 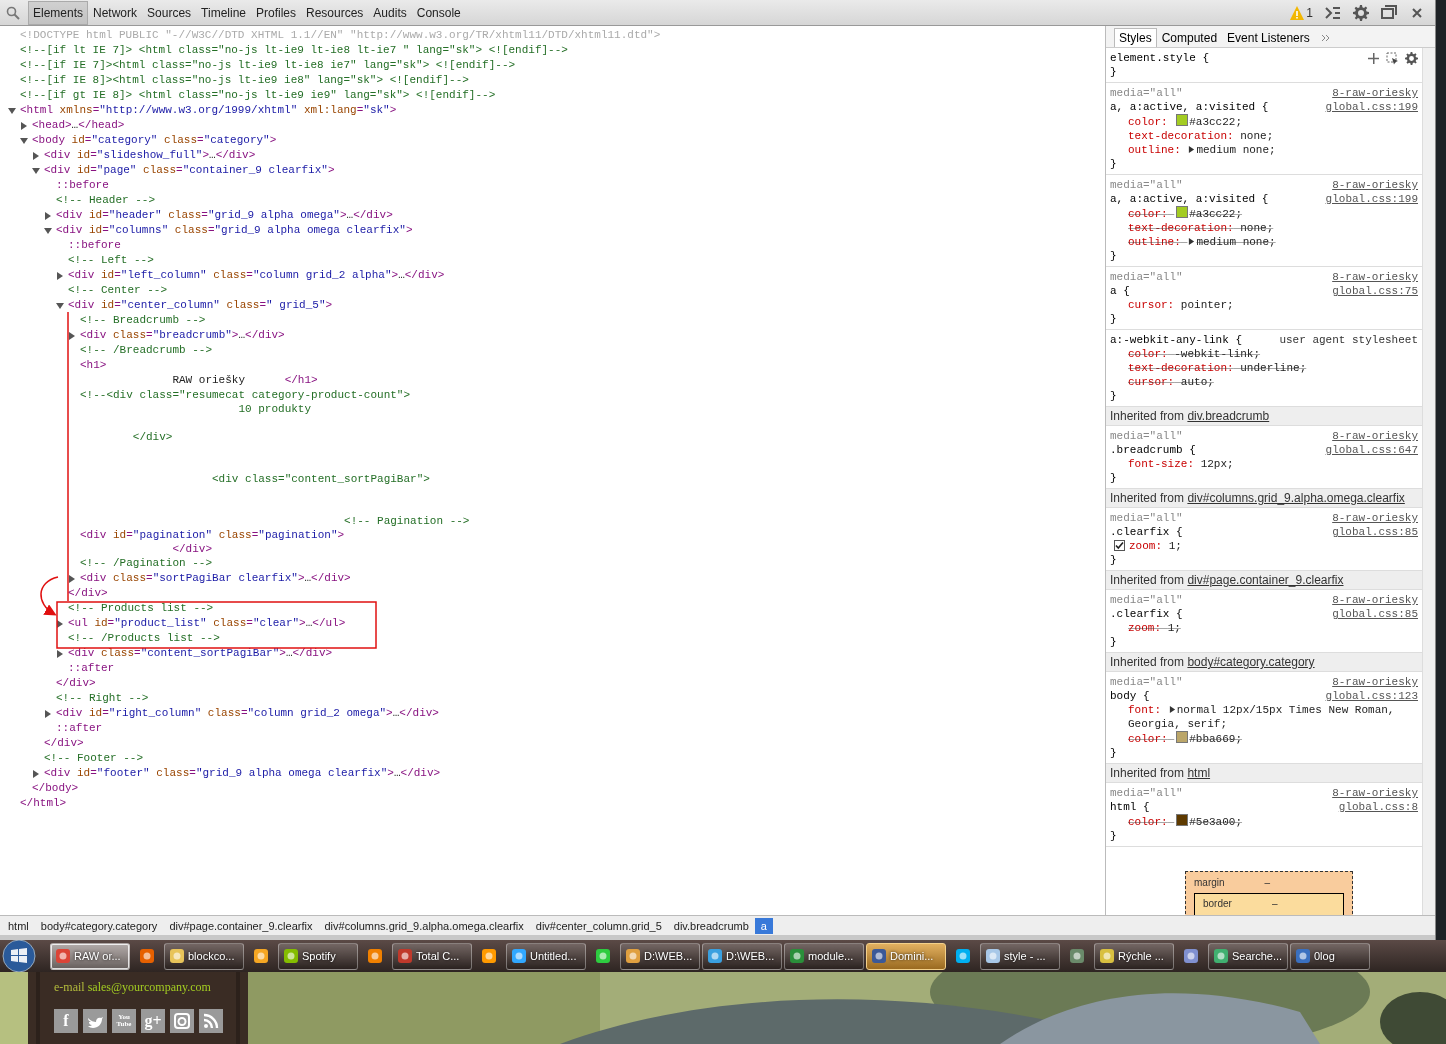 I want to click on source-link: global.css:75, so click(x=1375, y=291).